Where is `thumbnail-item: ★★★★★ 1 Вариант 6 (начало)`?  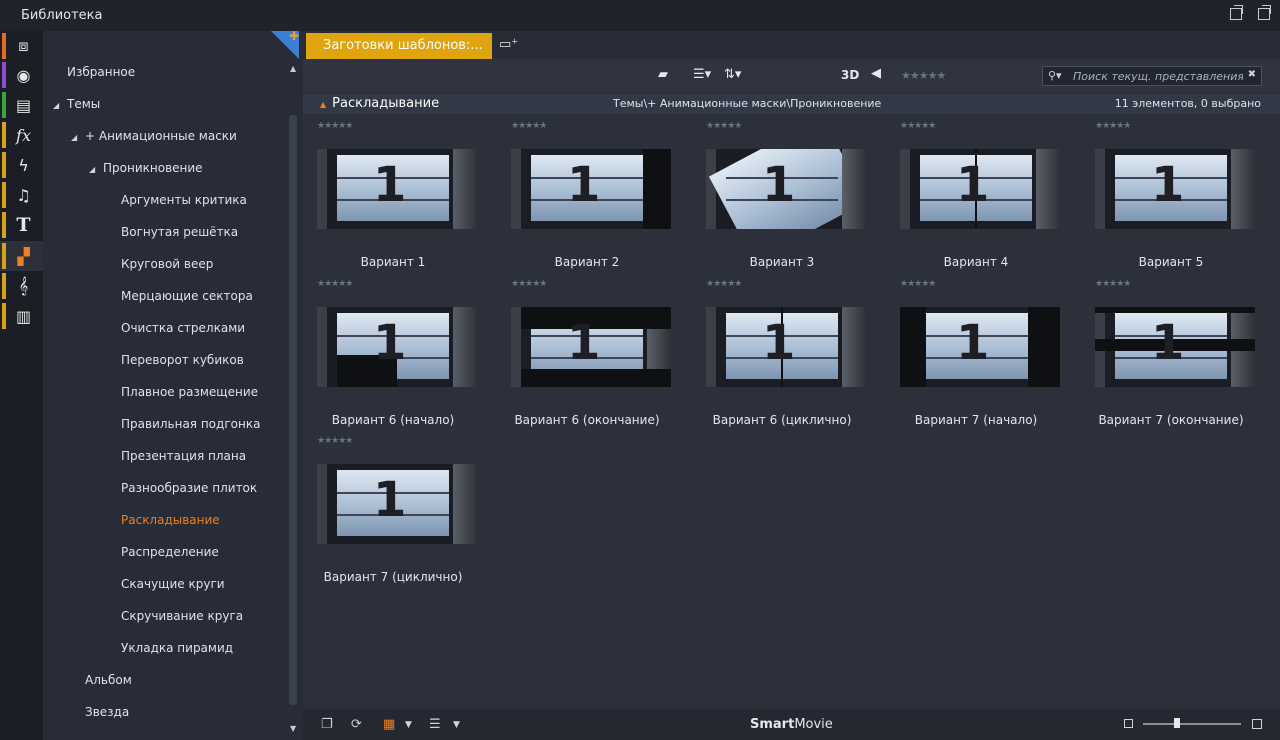
thumbnail-item: ★★★★★ 1 Вариант 6 (начало) is located at coordinates (390, 354).